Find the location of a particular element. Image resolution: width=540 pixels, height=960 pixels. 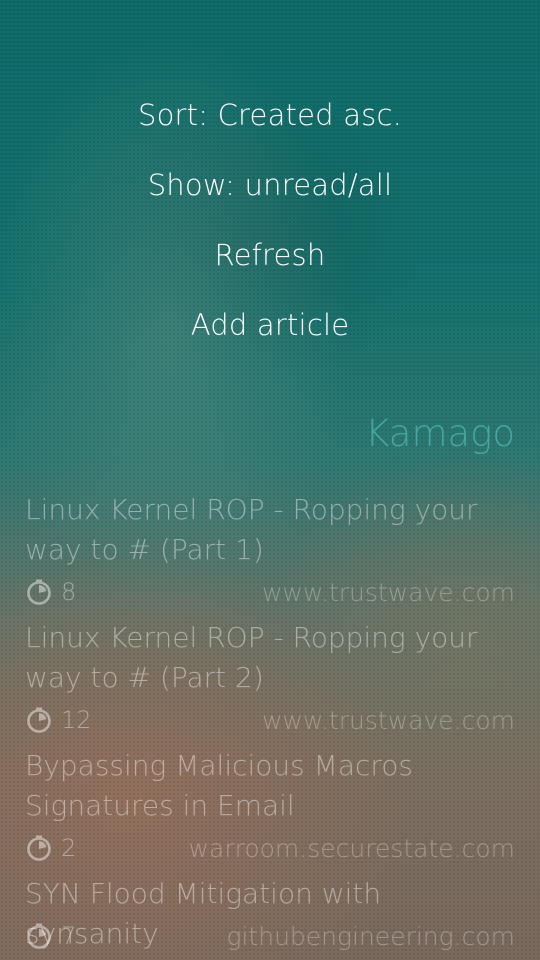

menu-item-refresh: Refresh is located at coordinates (270, 255).